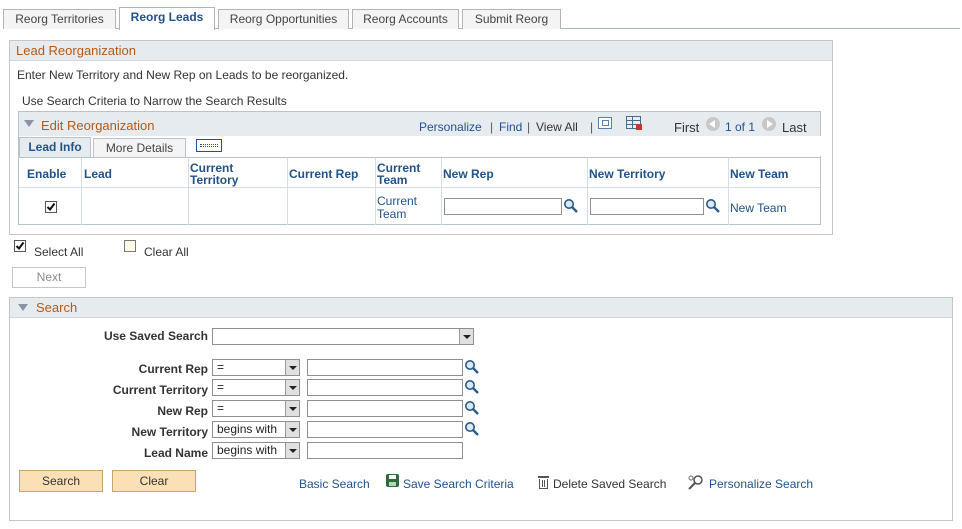  What do you see at coordinates (769, 124) in the screenshot?
I see `next-icon` at bounding box center [769, 124].